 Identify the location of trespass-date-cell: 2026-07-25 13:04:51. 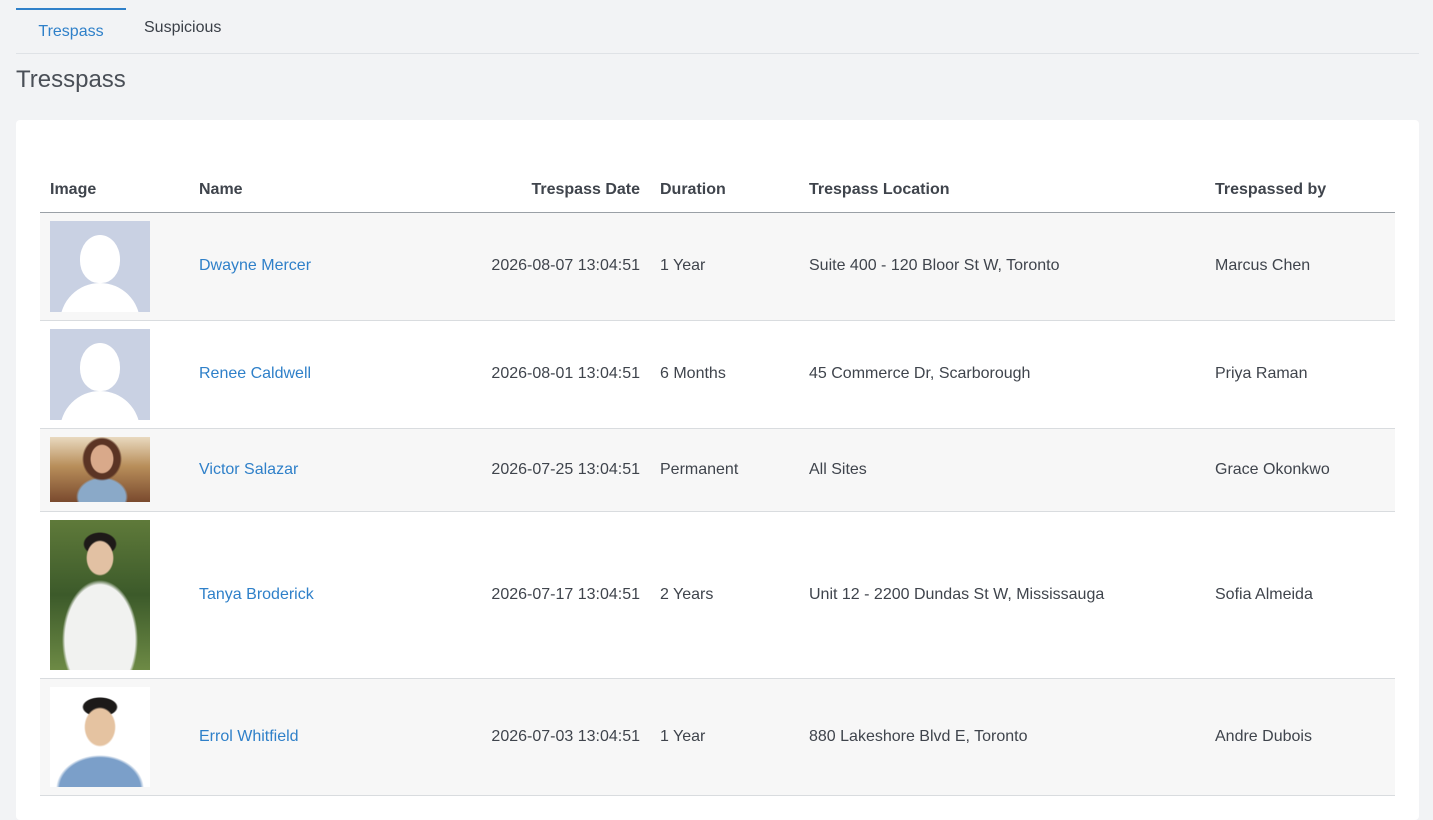
(532, 470).